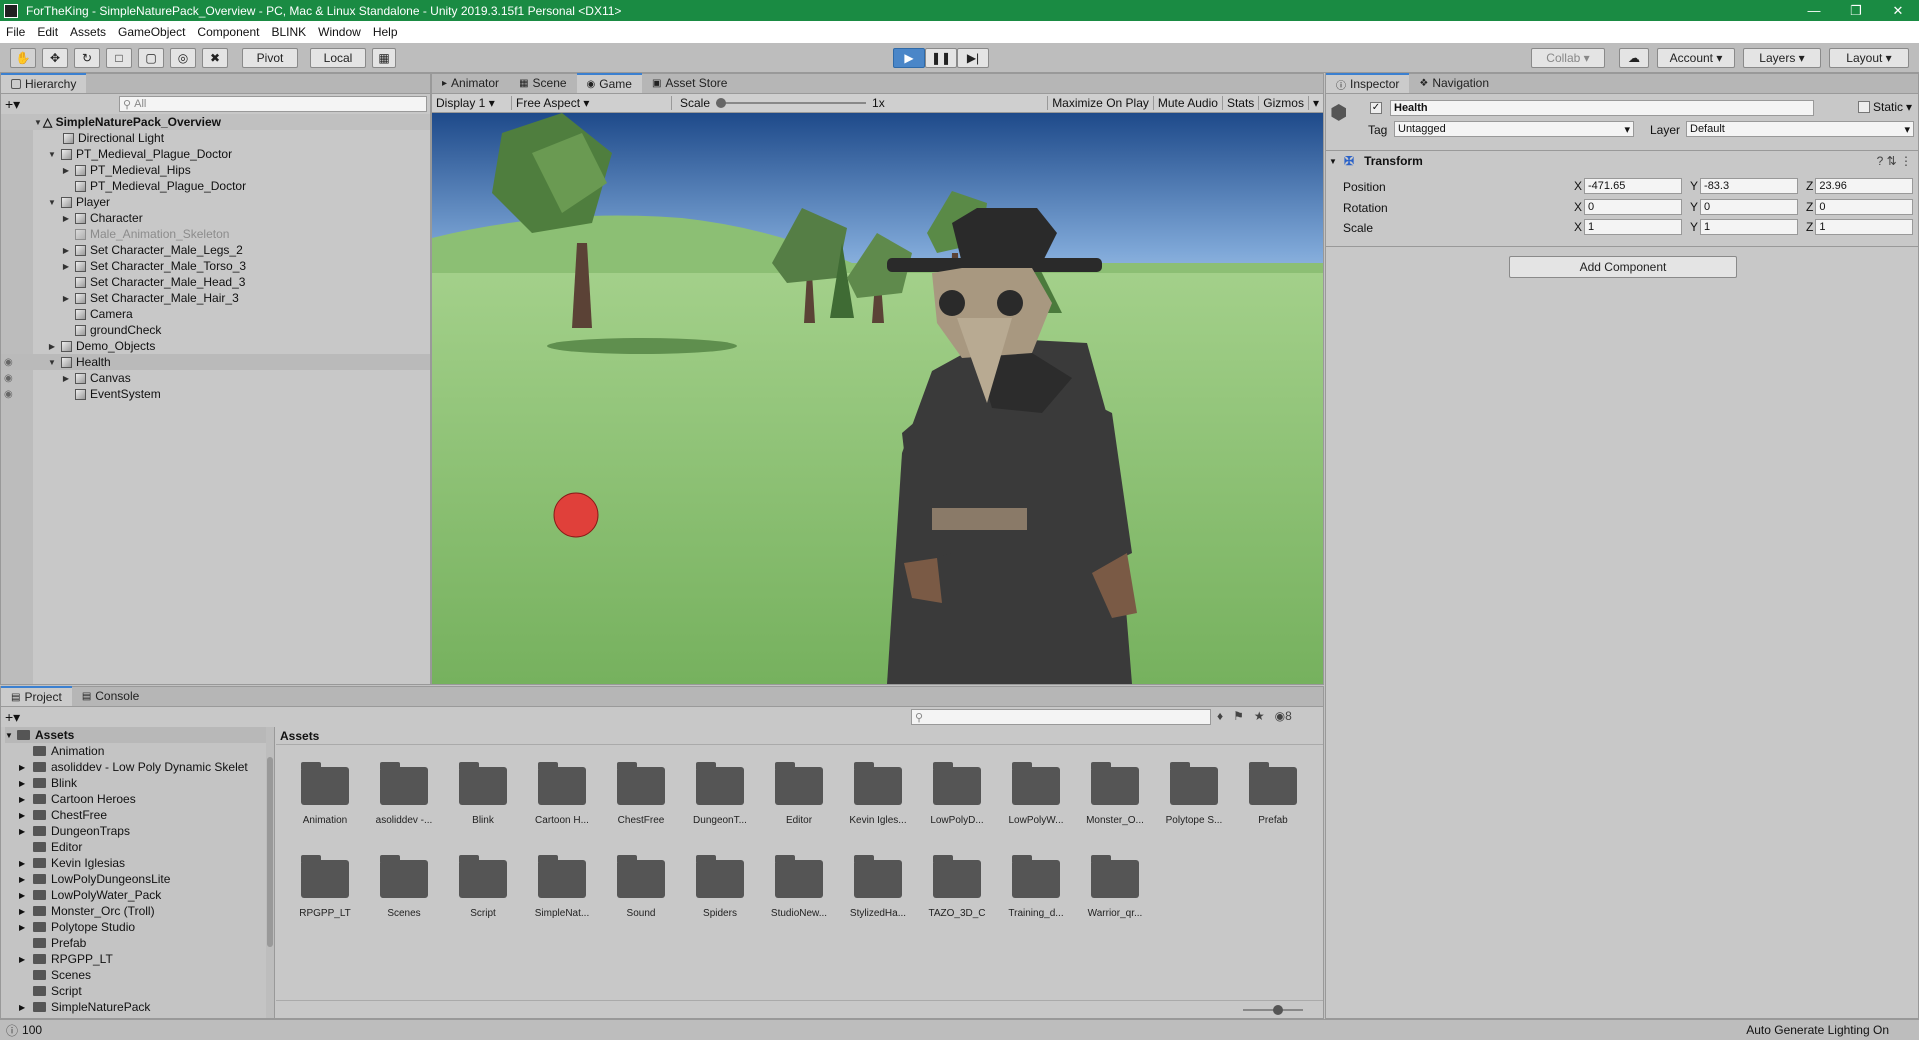  Describe the element at coordinates (215, 314) in the screenshot. I see `hierarchy-item: Camera` at that location.